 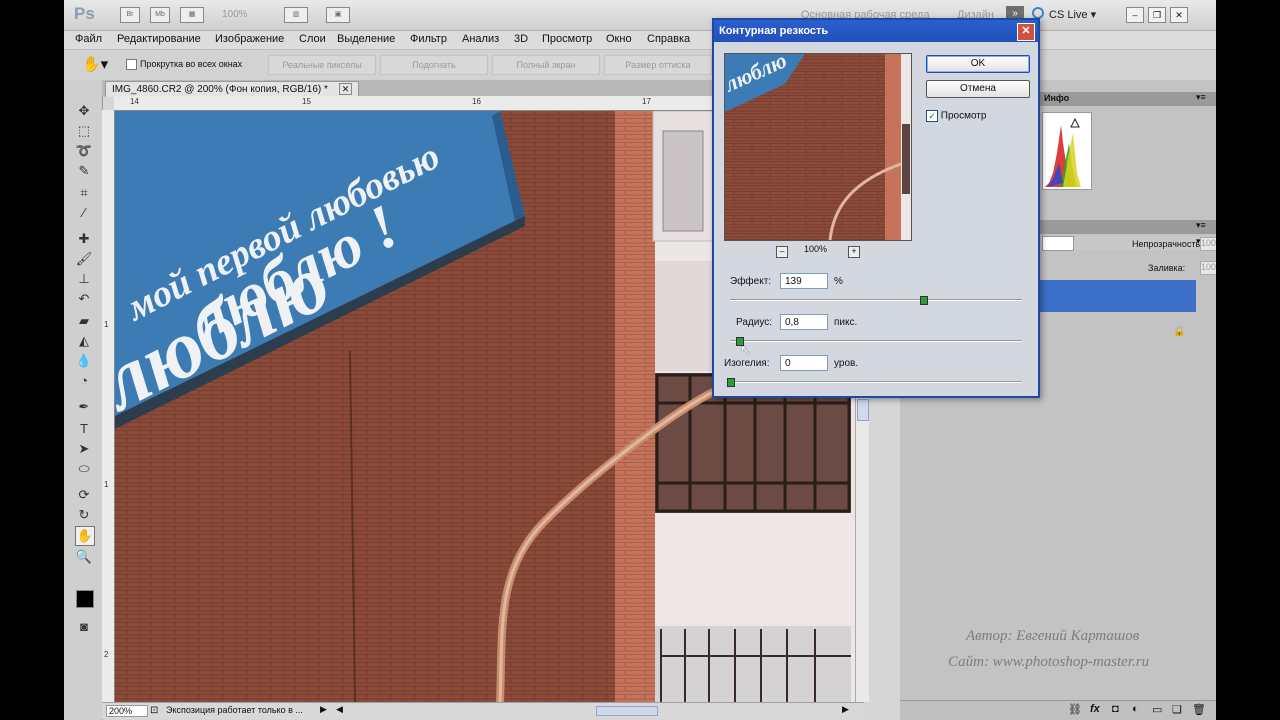 I want to click on effect-input: 139, so click(x=804, y=281).